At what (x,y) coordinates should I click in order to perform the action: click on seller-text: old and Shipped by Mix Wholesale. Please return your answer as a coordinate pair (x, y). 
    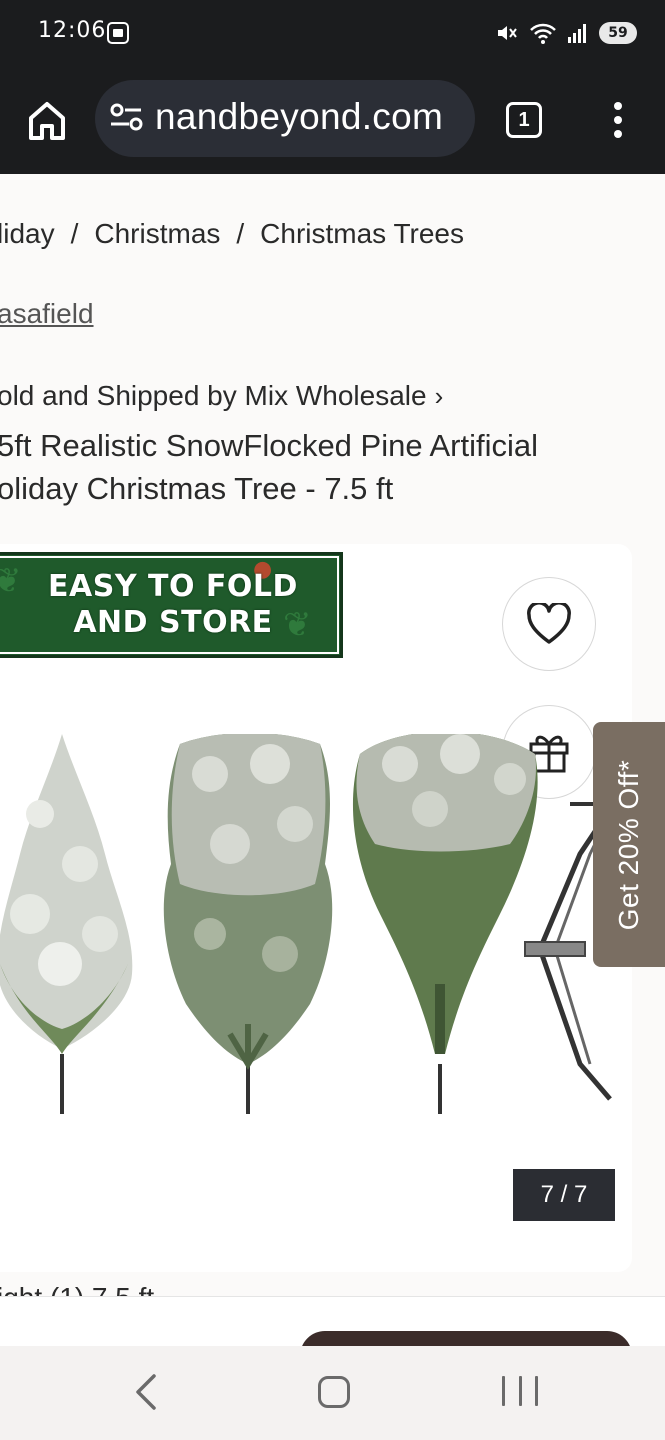
    Looking at the image, I should click on (213, 395).